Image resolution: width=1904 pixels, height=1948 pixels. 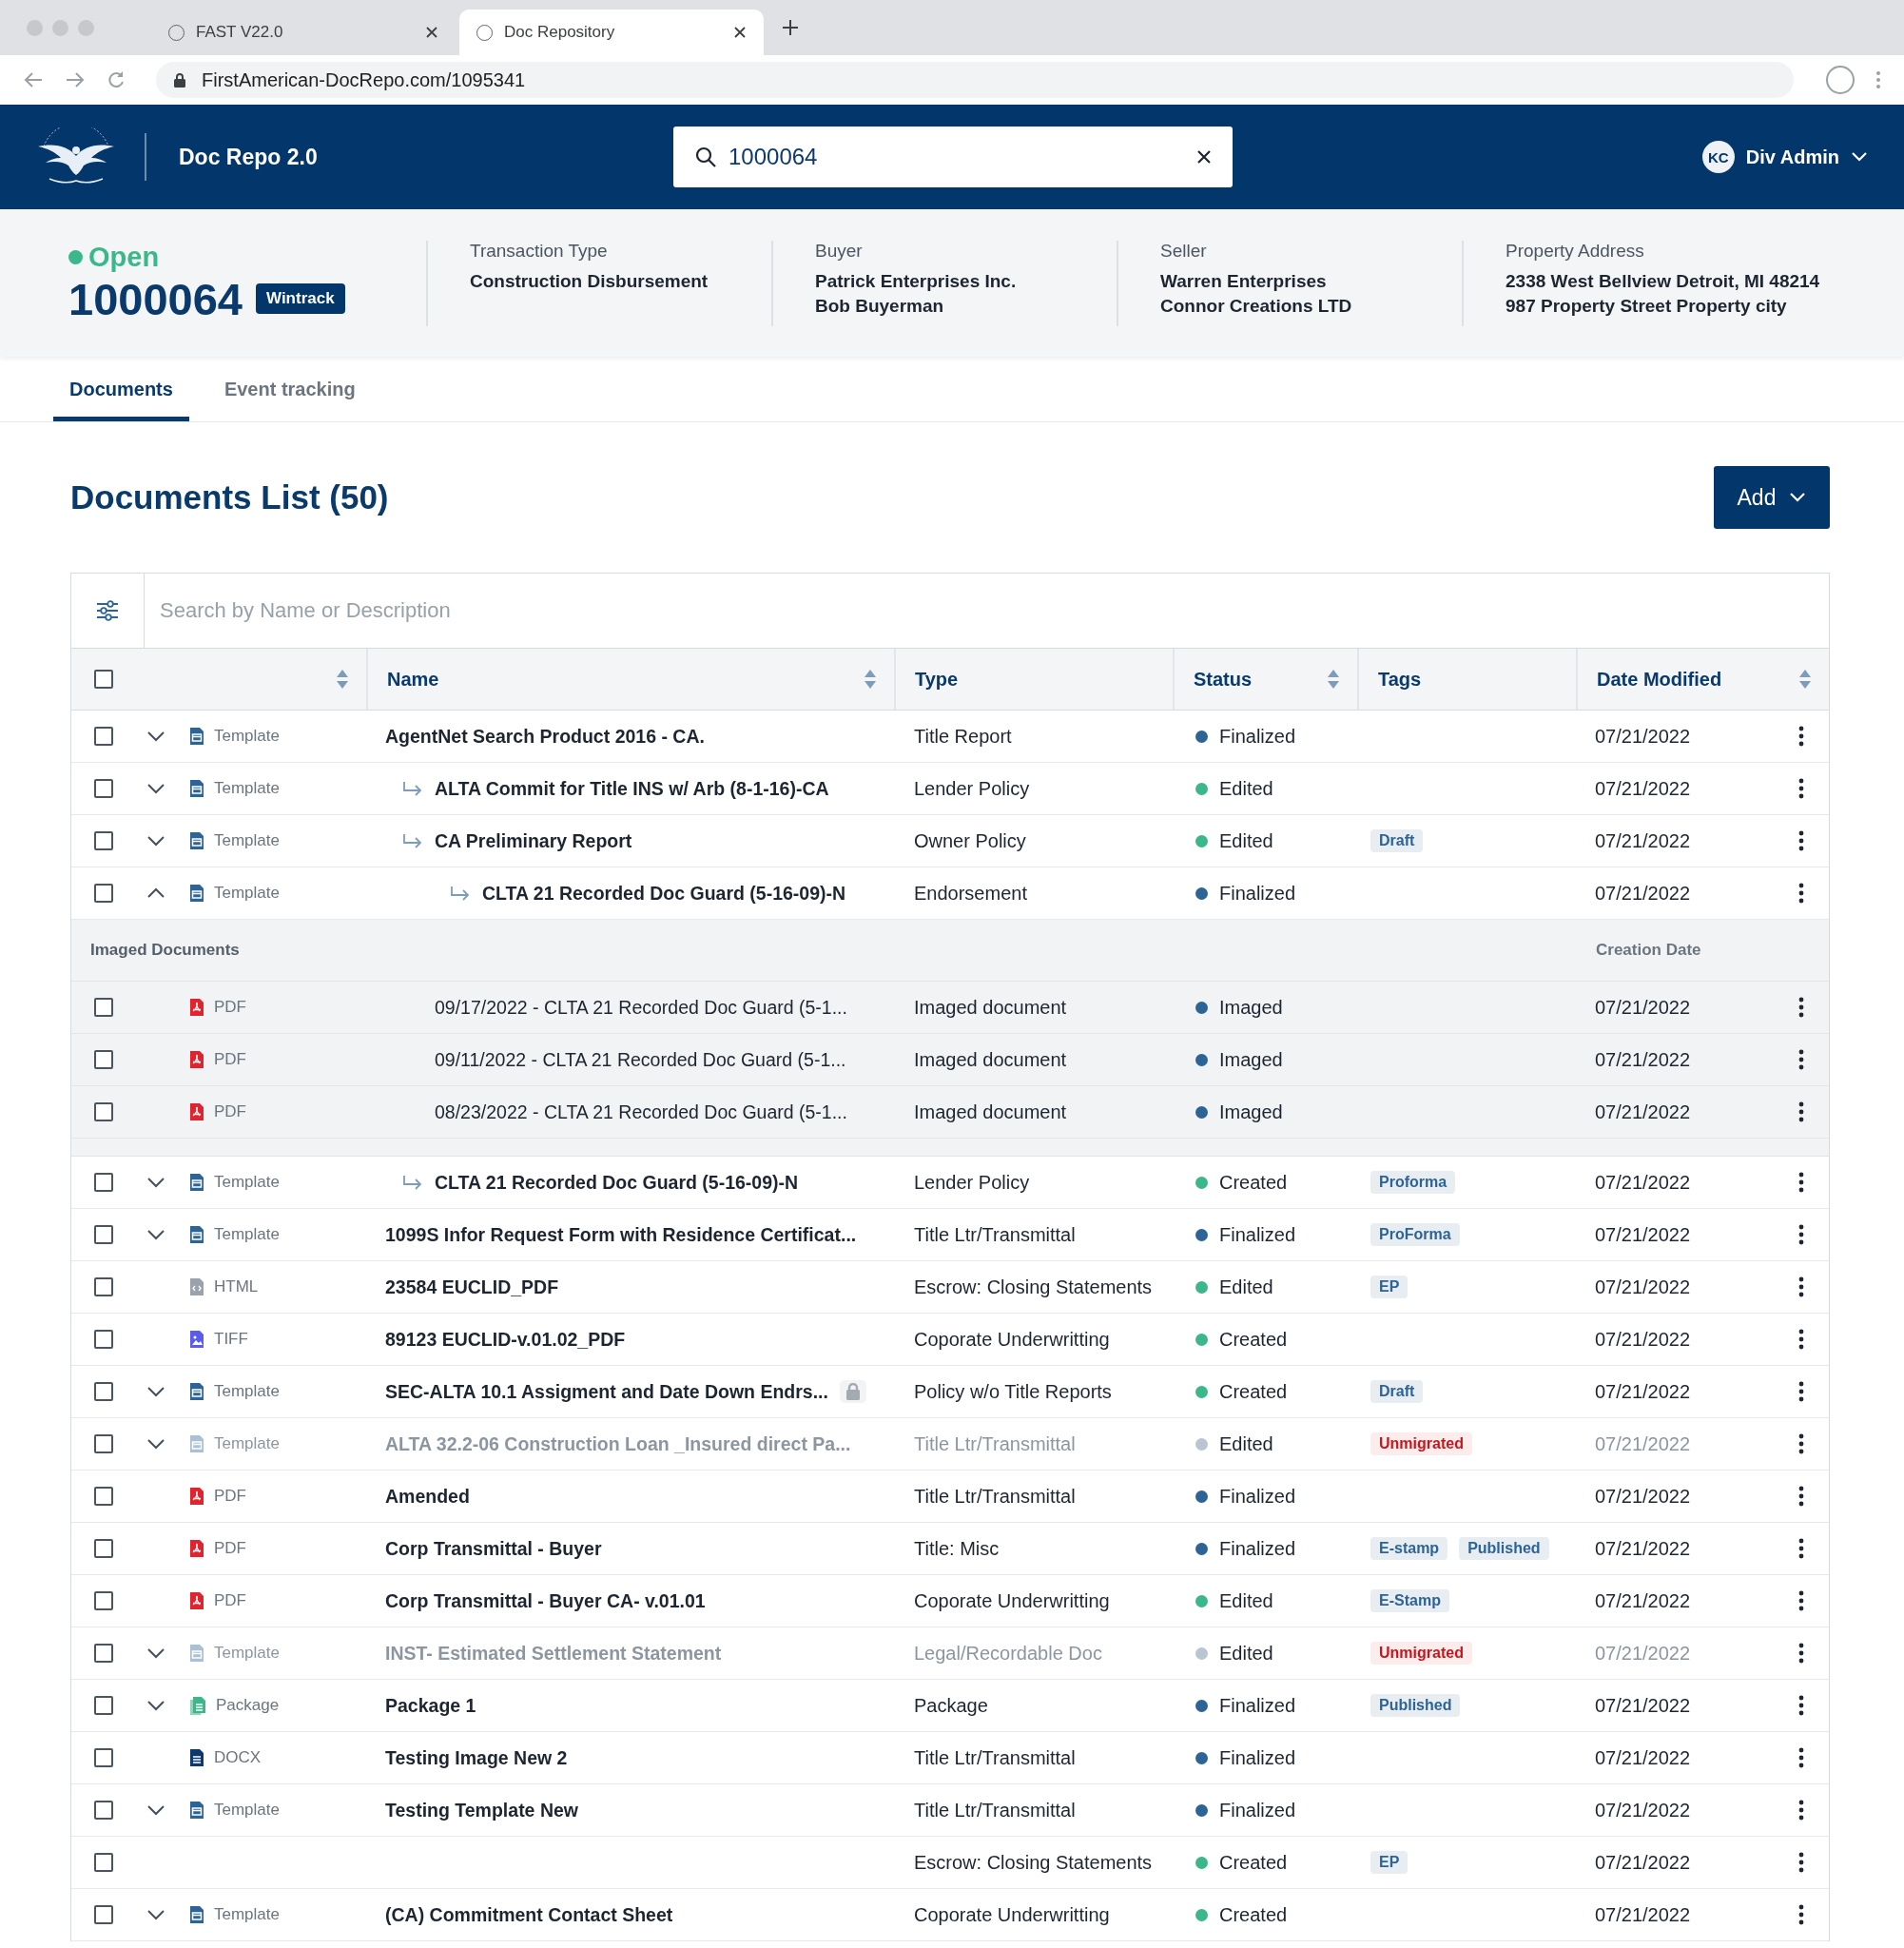 I want to click on page-tab: Event tracking, so click(x=290, y=389).